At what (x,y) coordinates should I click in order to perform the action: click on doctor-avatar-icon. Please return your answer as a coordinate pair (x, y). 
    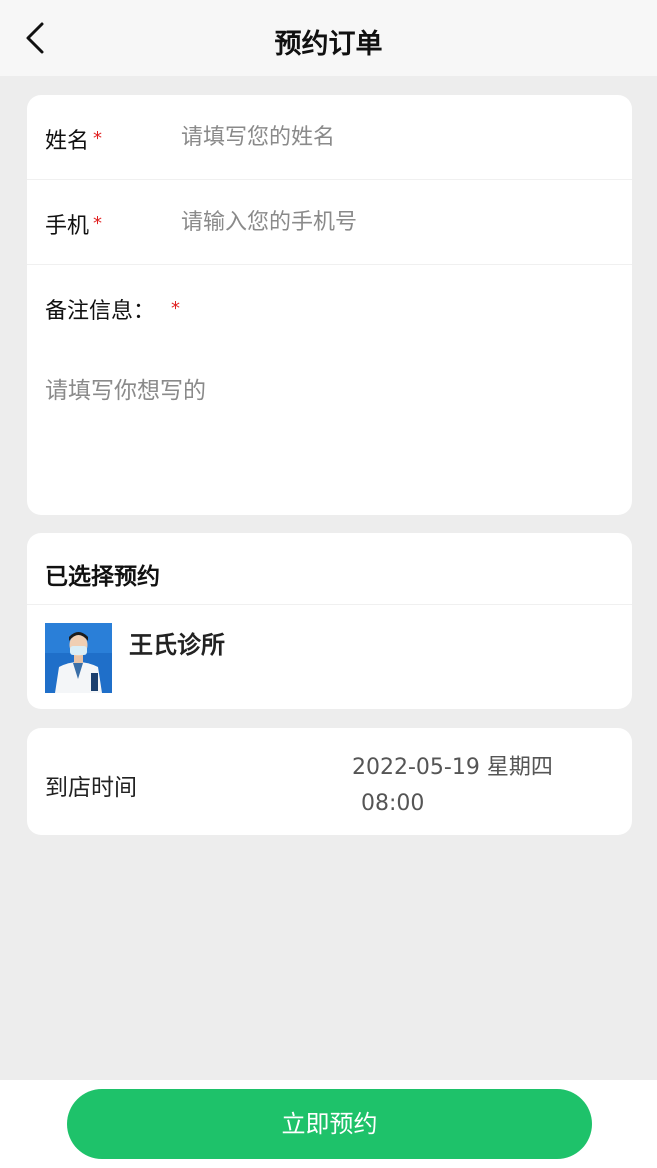
    Looking at the image, I should click on (78, 658).